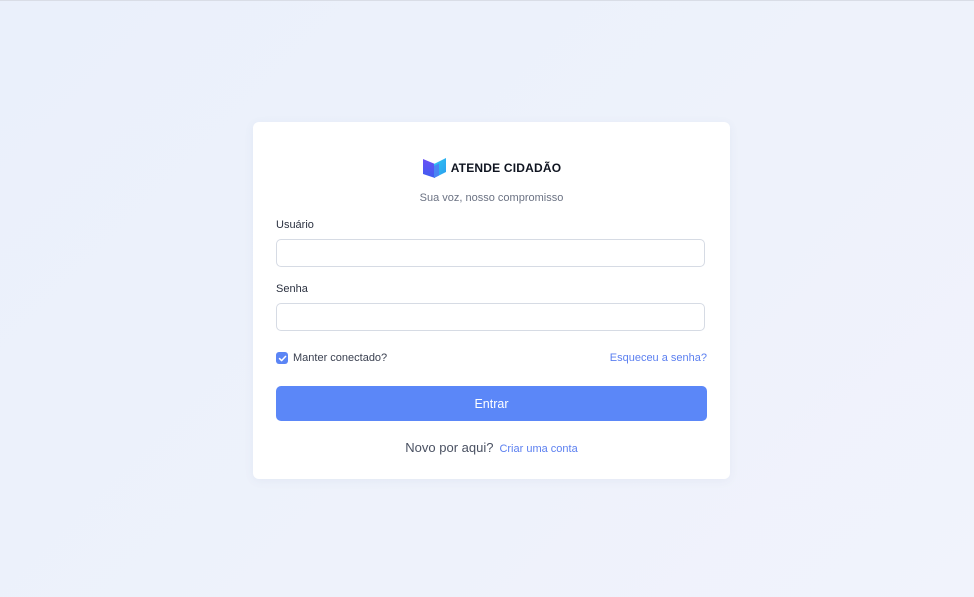  Describe the element at coordinates (434, 168) in the screenshot. I see `book-logo-icon` at that location.